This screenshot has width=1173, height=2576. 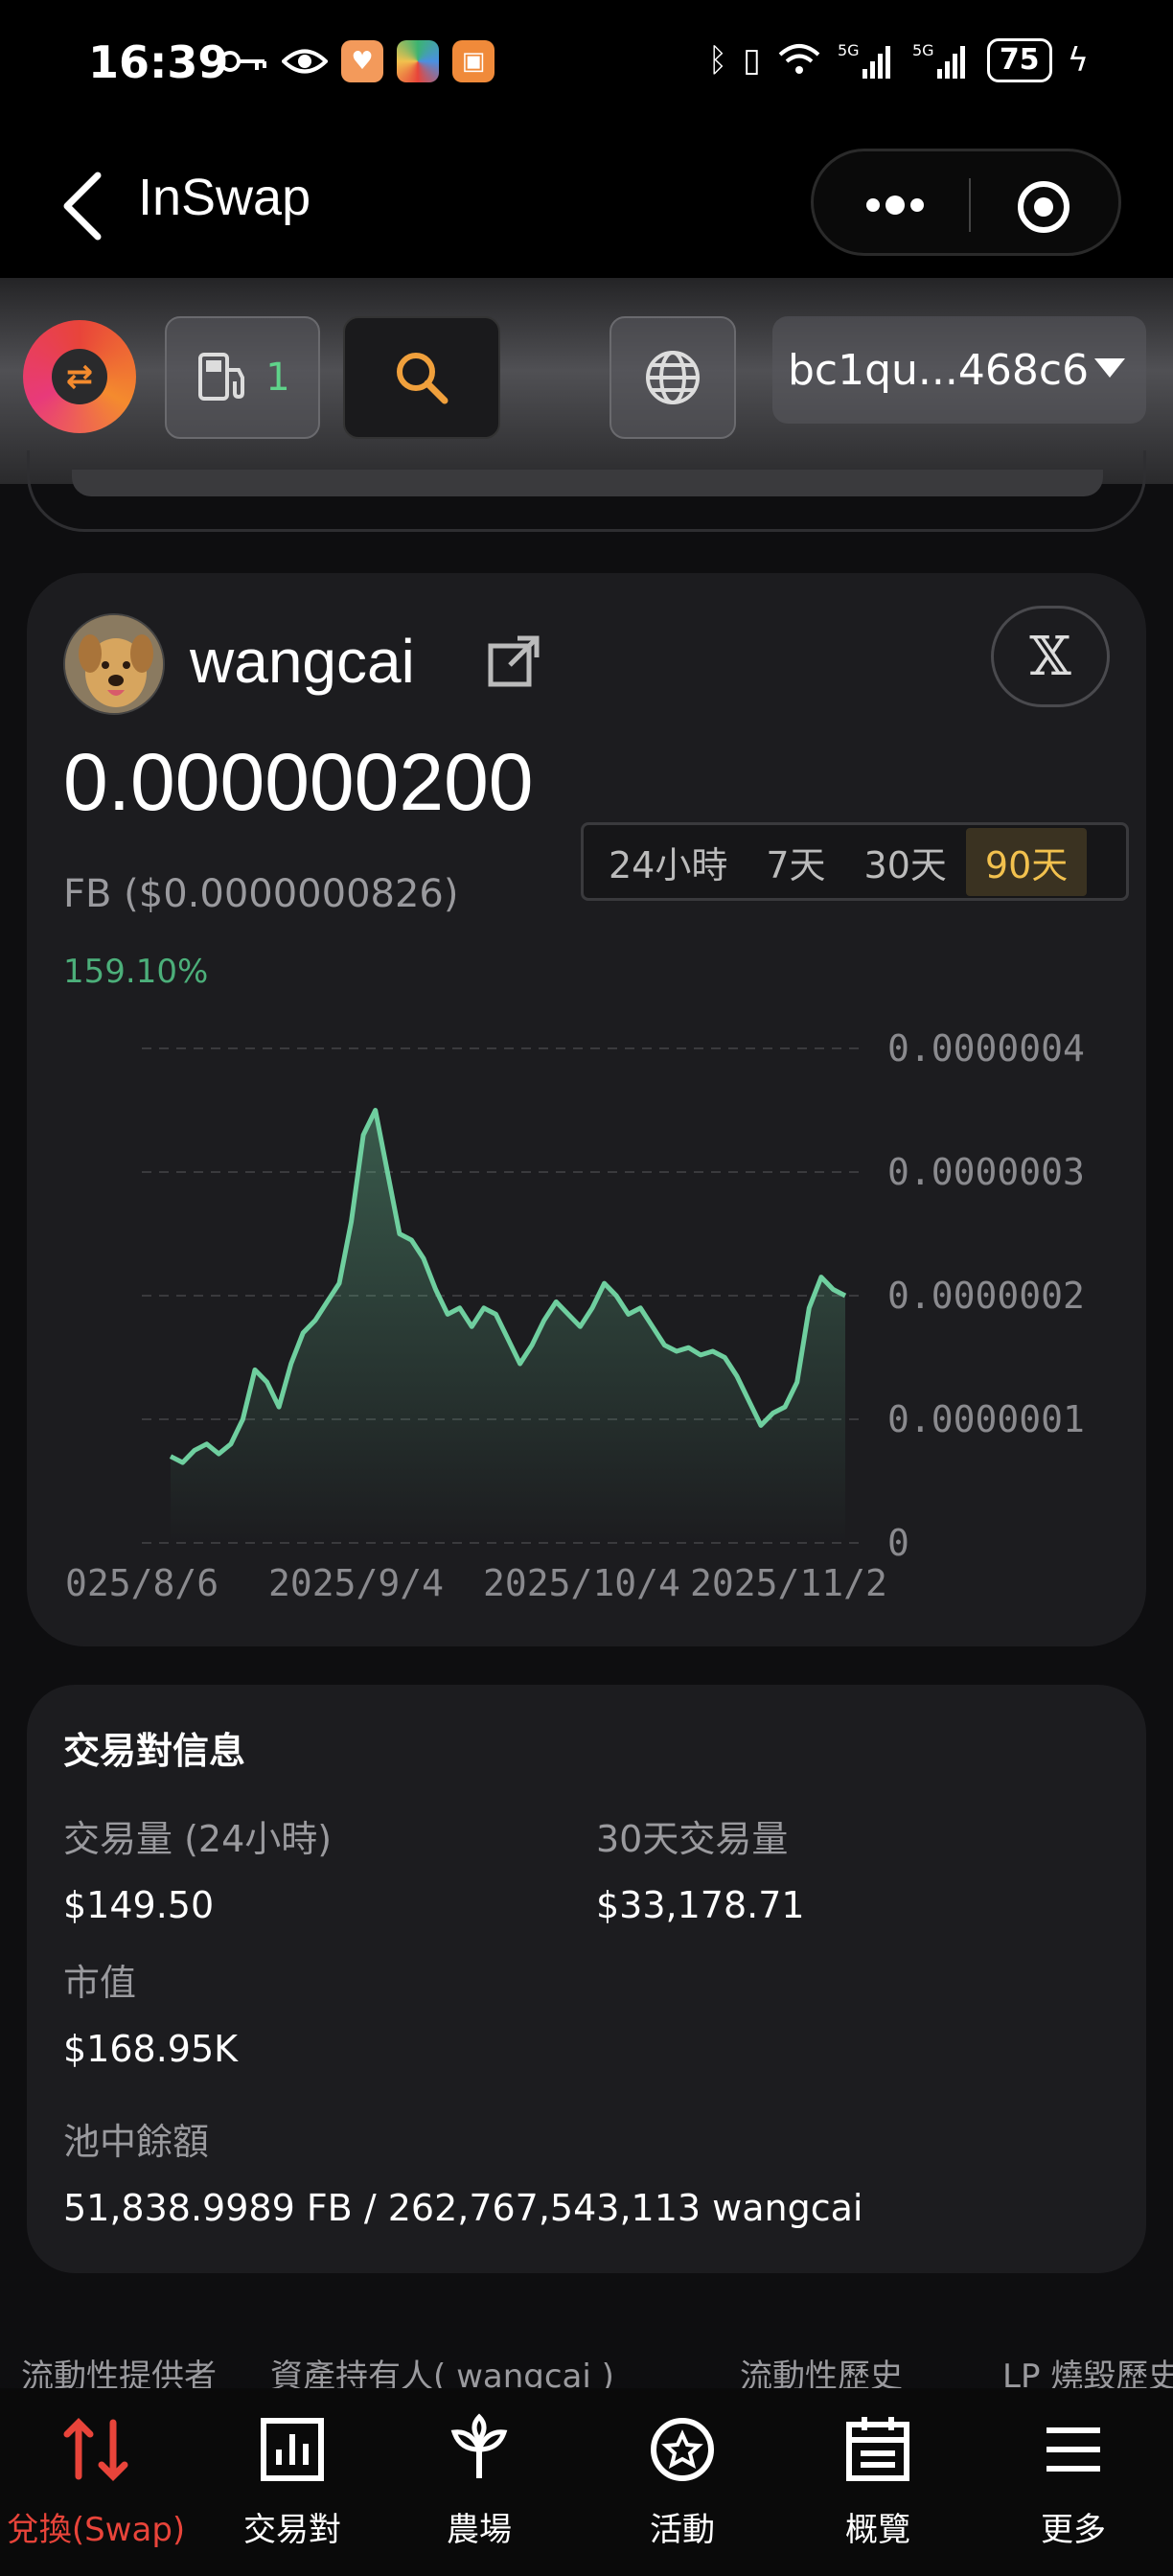 What do you see at coordinates (292, 2530) in the screenshot?
I see `nav-pairs-label: 交易對` at bounding box center [292, 2530].